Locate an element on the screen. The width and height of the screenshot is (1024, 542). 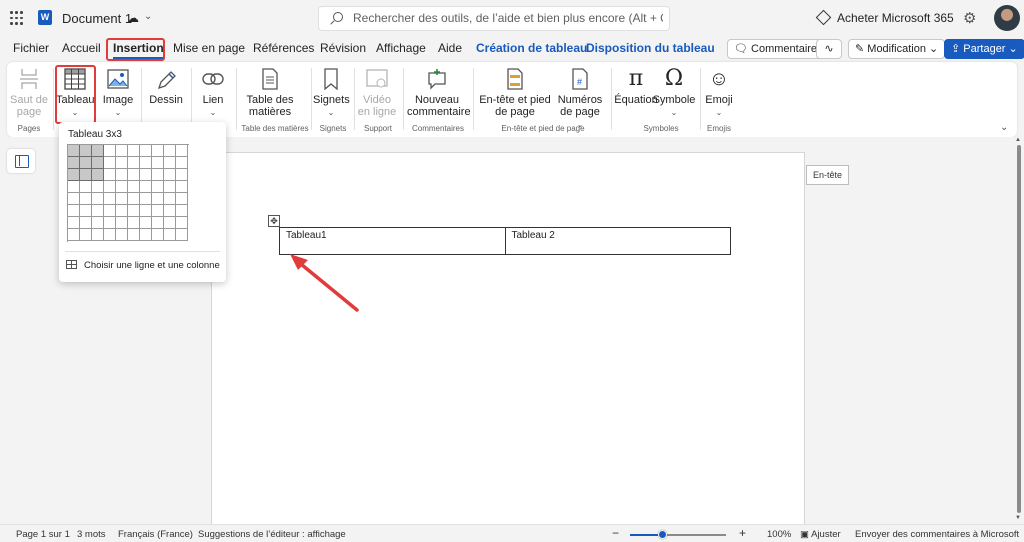
tab-mise-en-page: Mise en page is located at coordinates (209, 48).